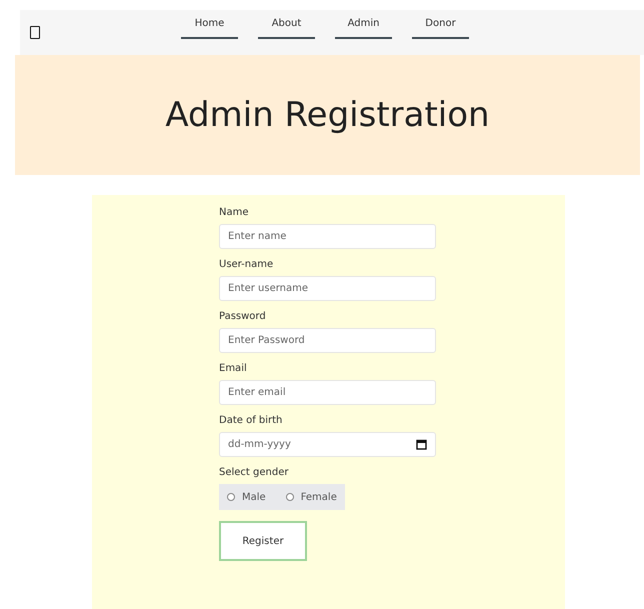  I want to click on field-label: Password, so click(243, 316).